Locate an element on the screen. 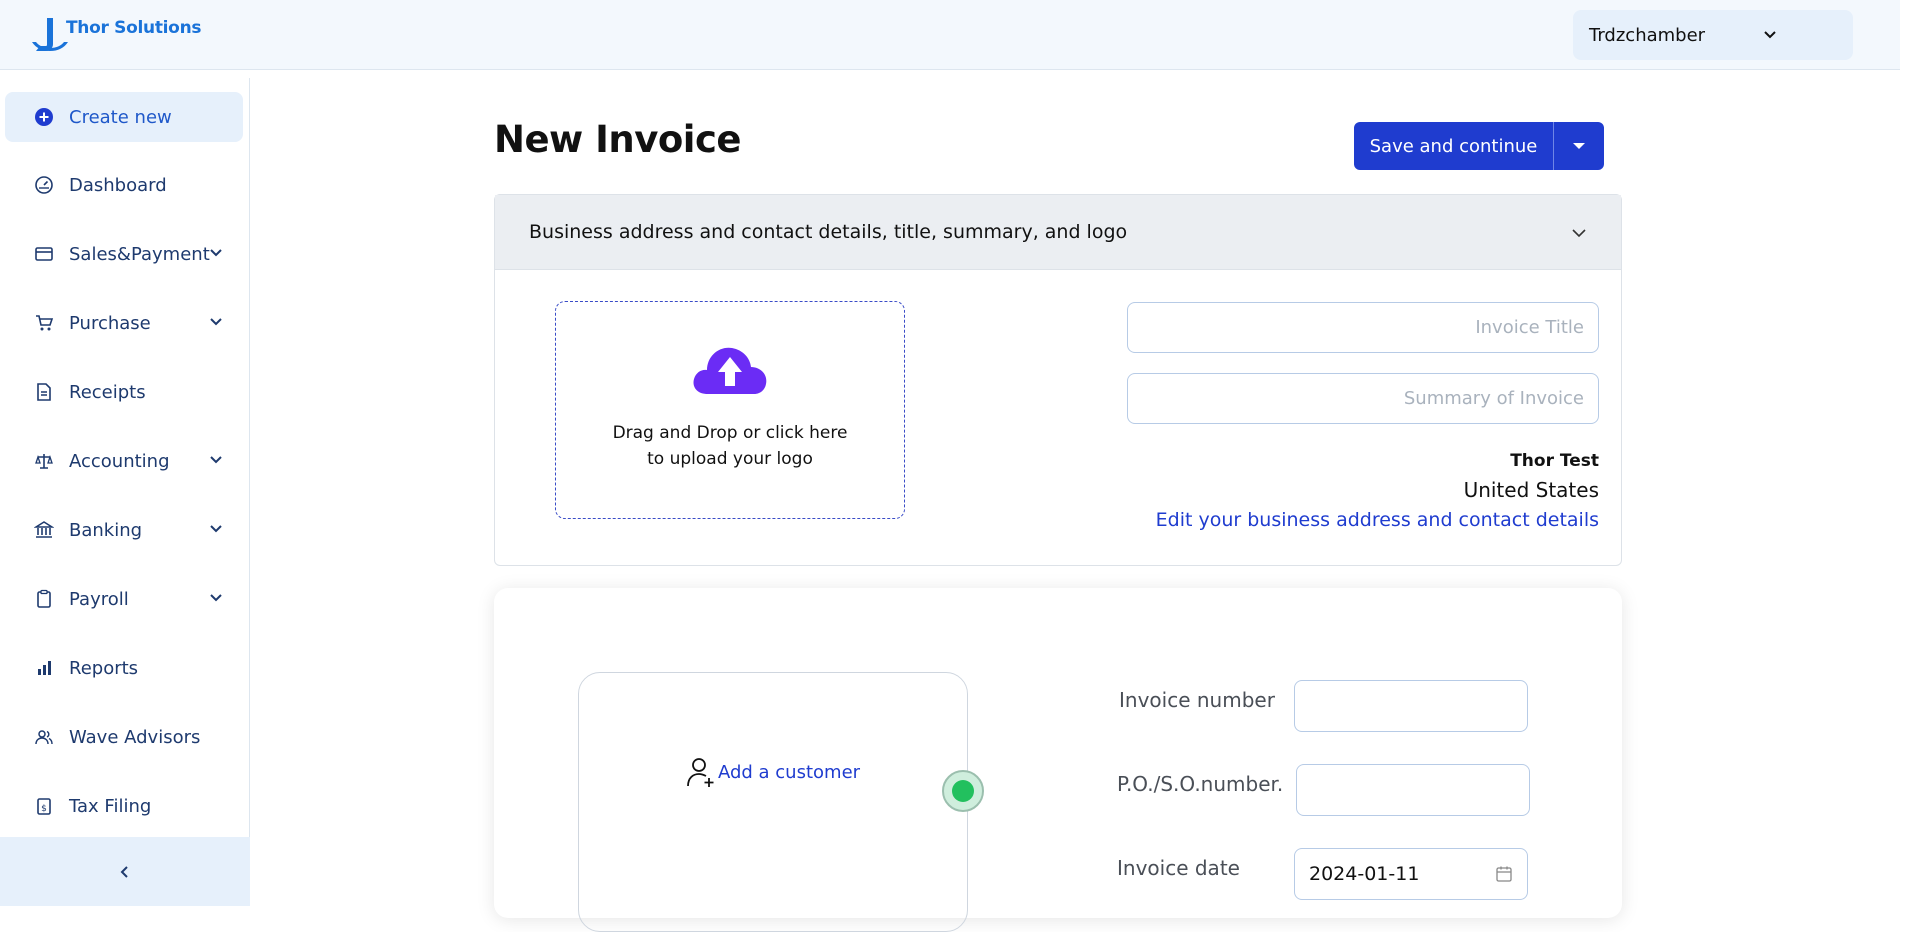  sidebar-item-label: Create new is located at coordinates (120, 117).